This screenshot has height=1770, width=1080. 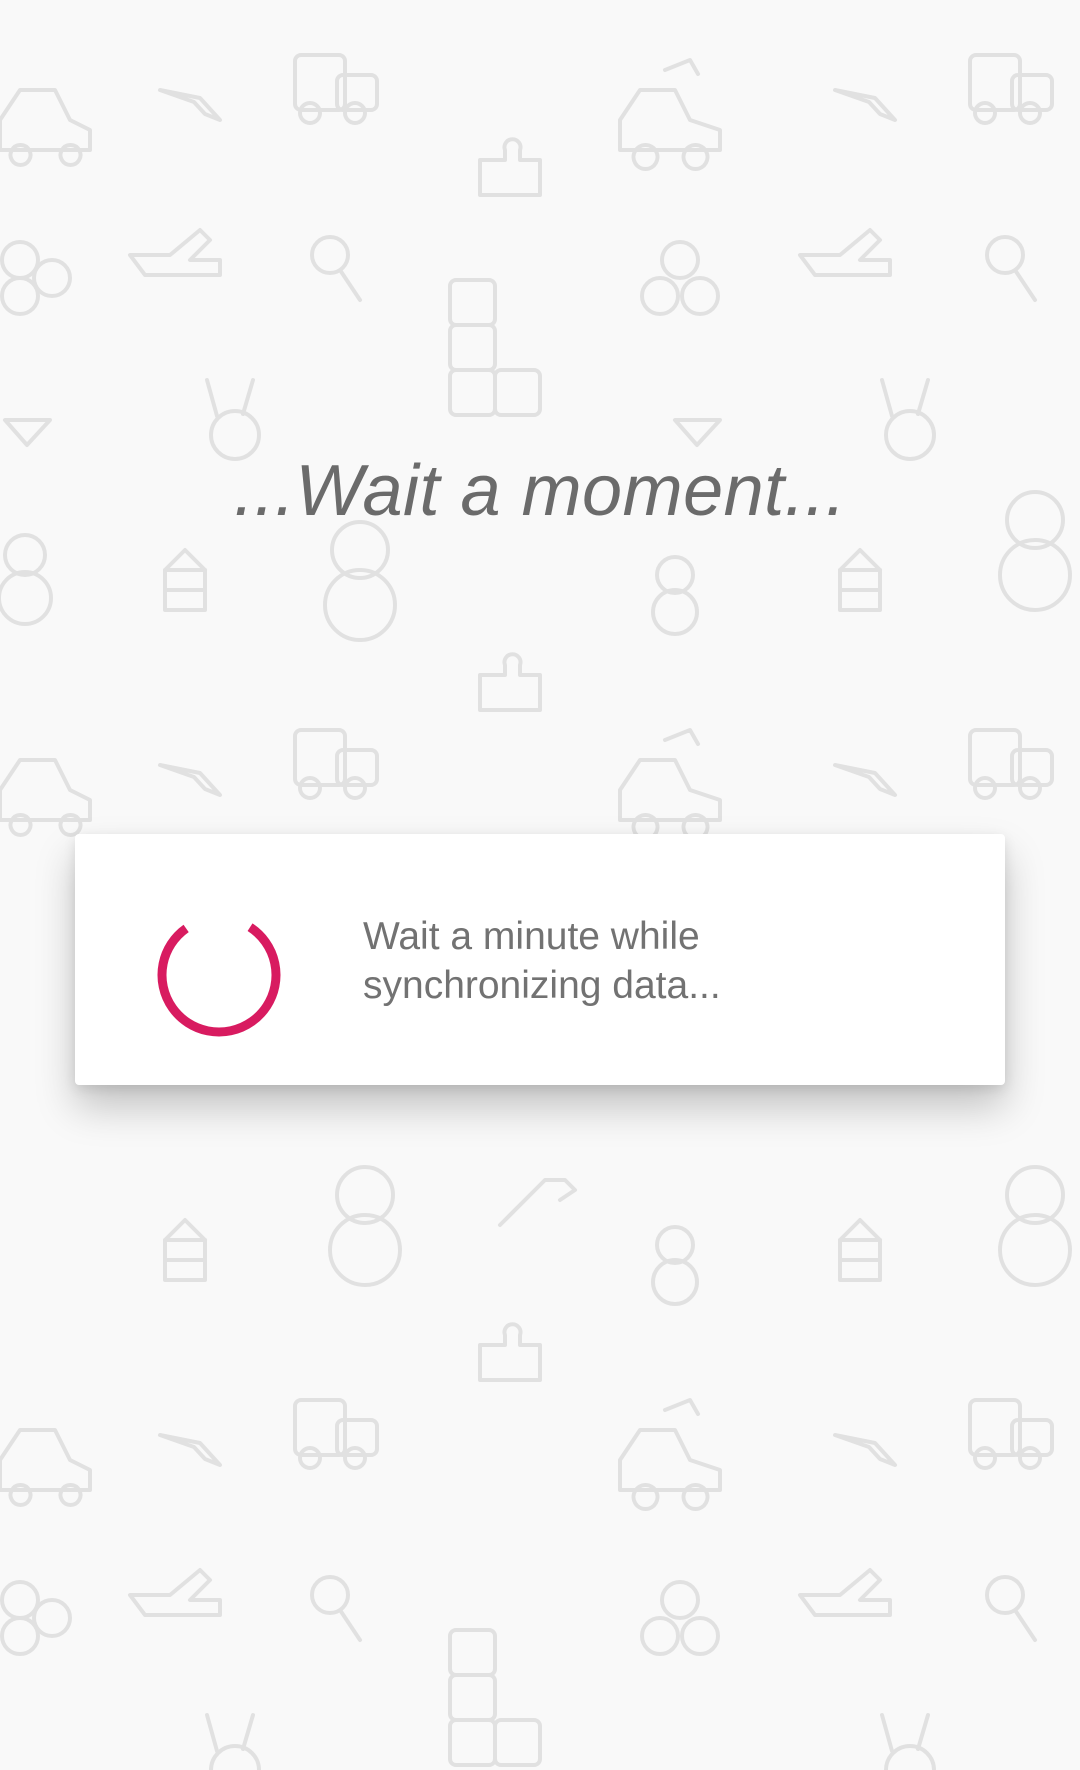 I want to click on progress-message-line-1: Wait a minute while, so click(x=531, y=936).